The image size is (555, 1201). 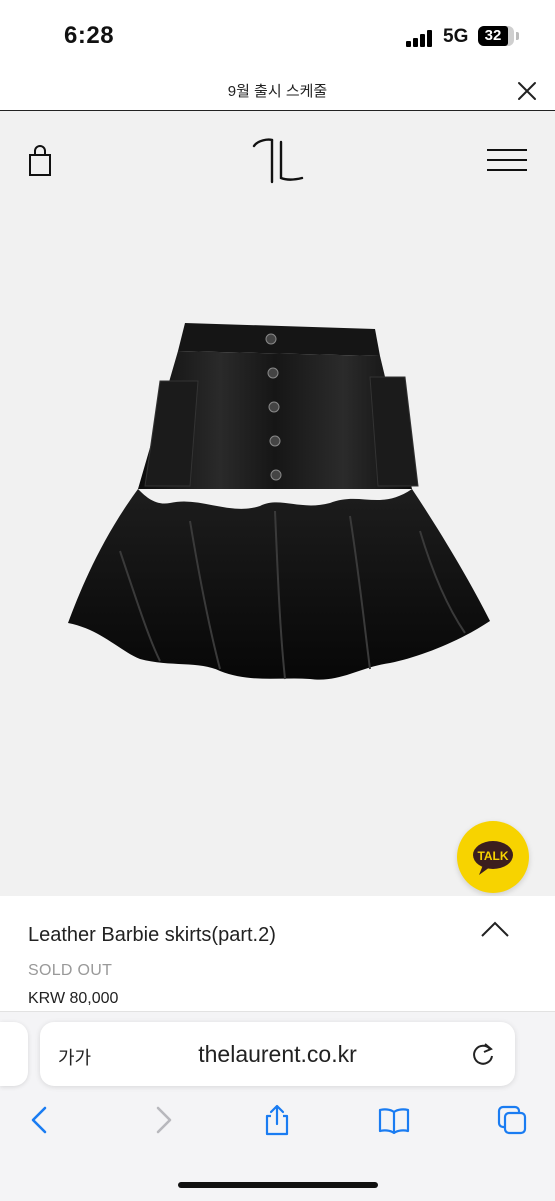 I want to click on reload-icon, so click(x=483, y=1054).